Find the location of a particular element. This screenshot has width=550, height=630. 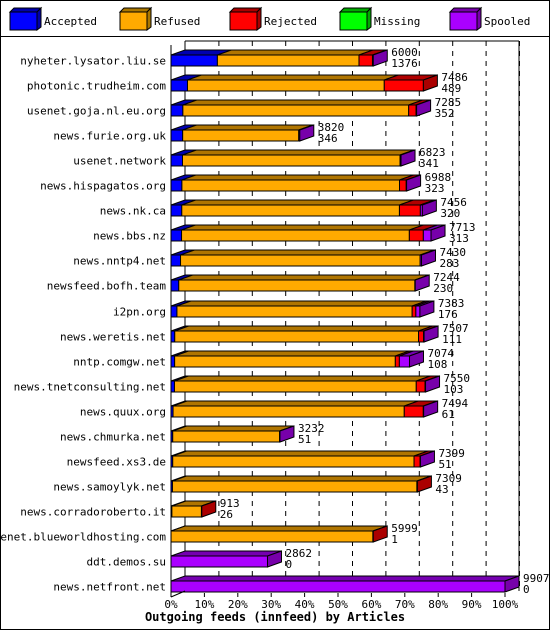

category-label: news.samoylyk.net is located at coordinates (109, 487).